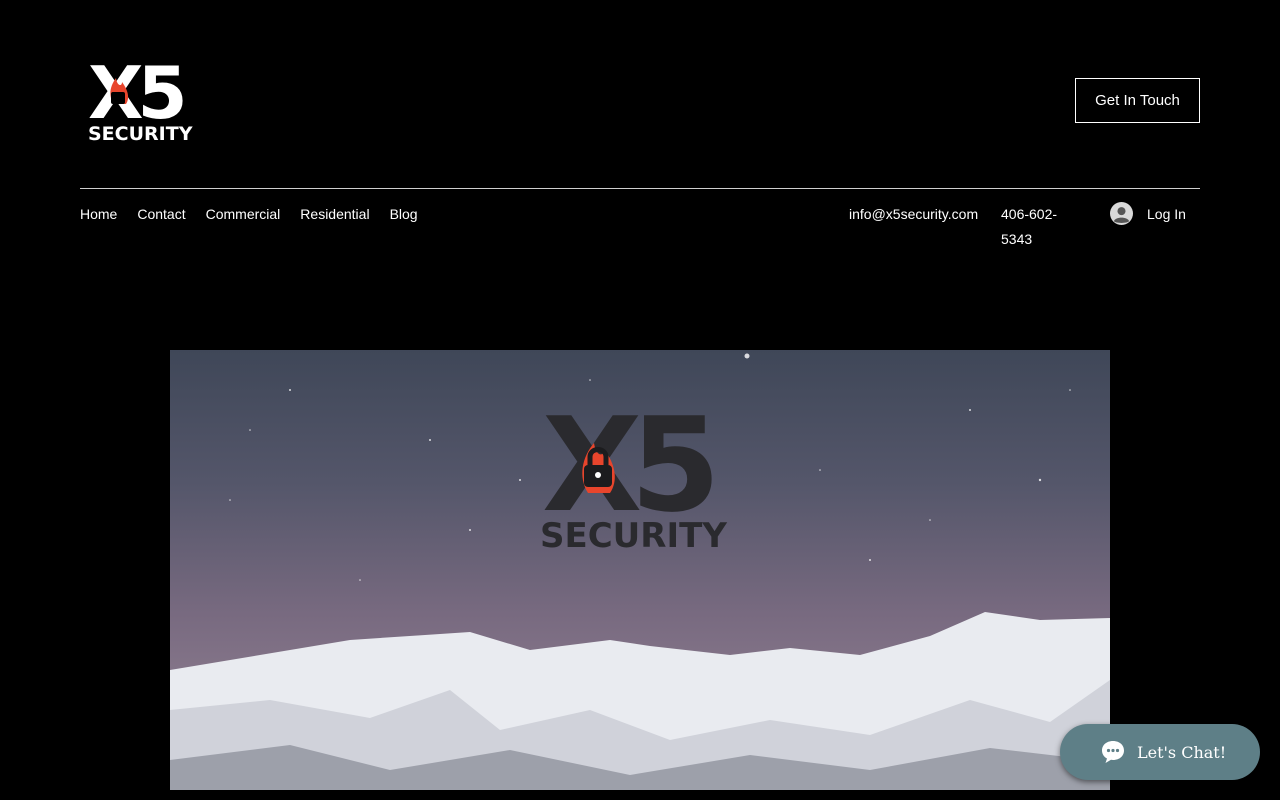 The image size is (1280, 800). I want to click on nav-item-blog: Blog, so click(404, 214).